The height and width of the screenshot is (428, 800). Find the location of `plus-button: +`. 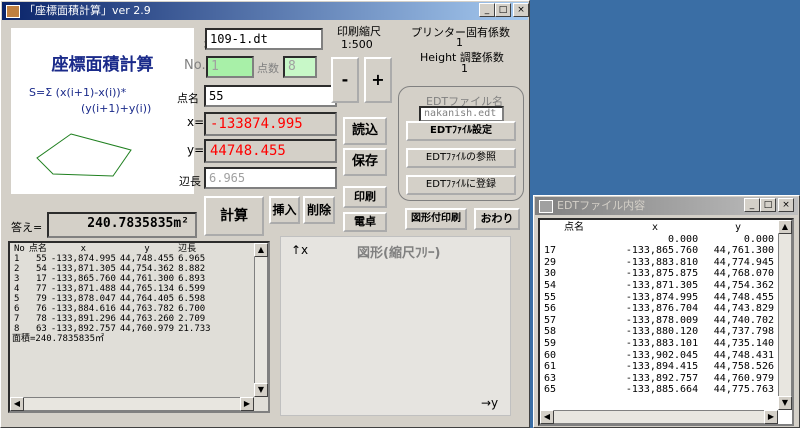

plus-button: + is located at coordinates (378, 80).